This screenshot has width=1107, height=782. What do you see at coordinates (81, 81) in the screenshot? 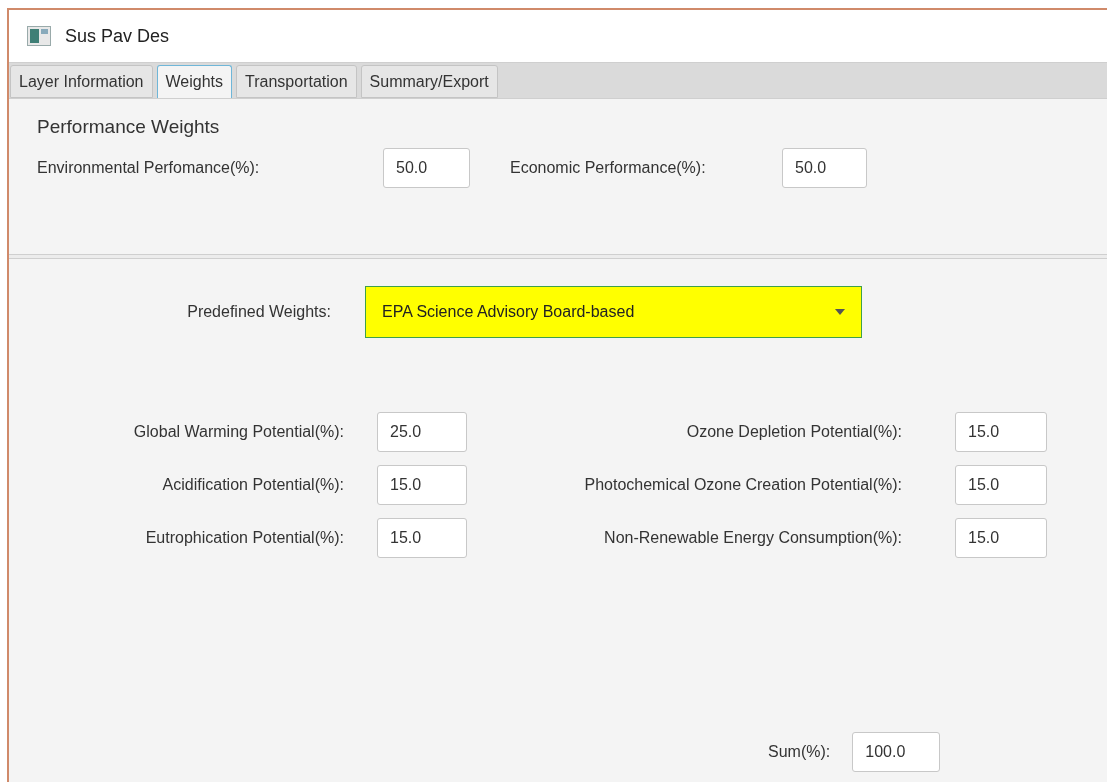
I see `tab: Layer Information` at bounding box center [81, 81].